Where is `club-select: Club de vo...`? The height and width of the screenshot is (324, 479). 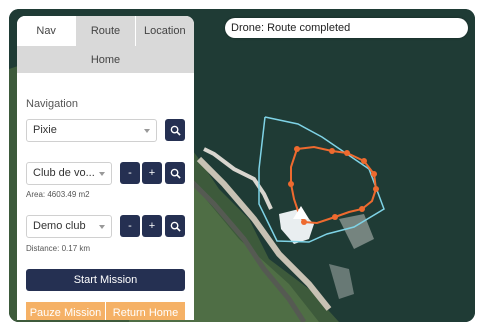
club-select: Club de vo... is located at coordinates (69, 173).